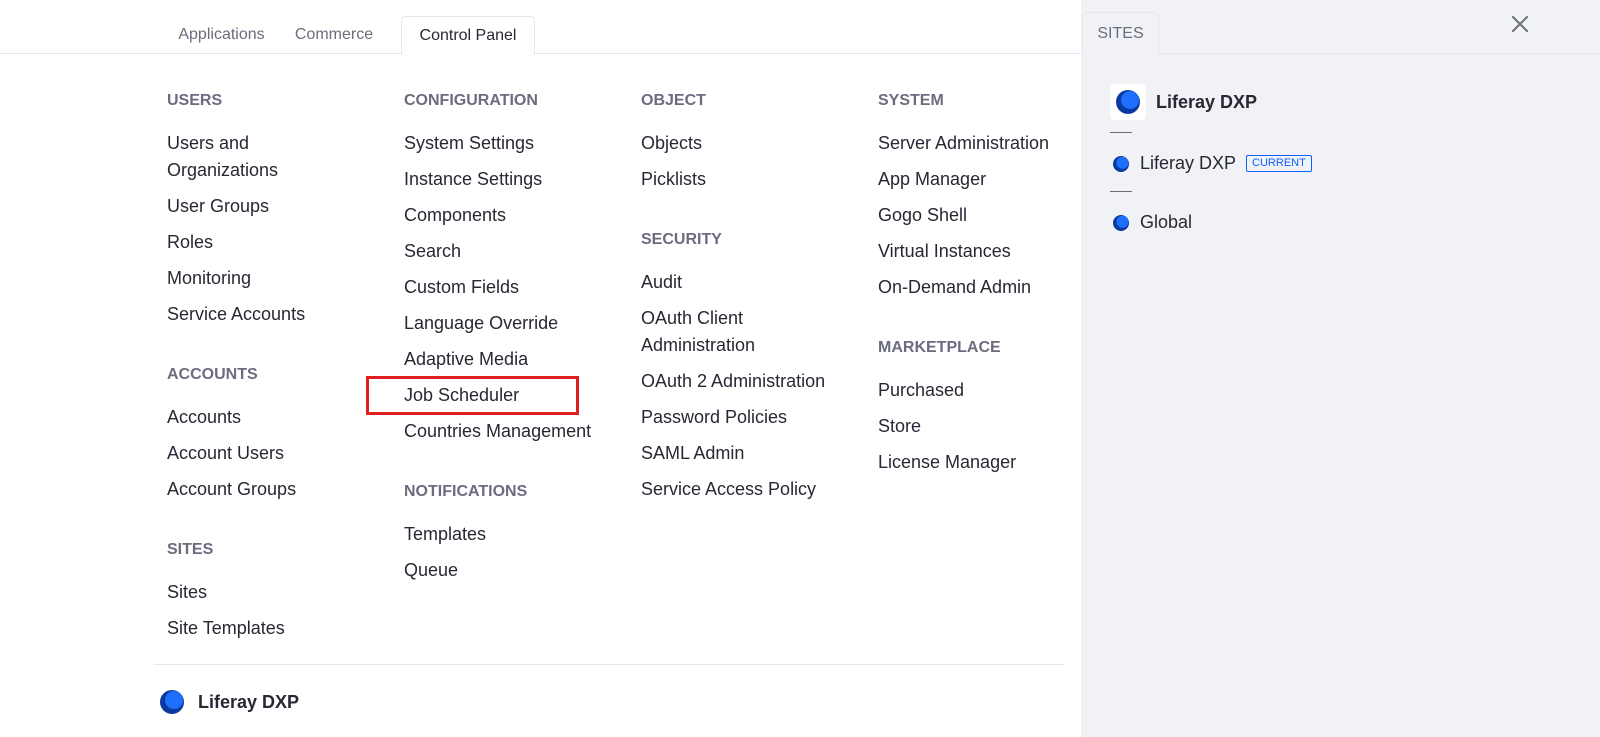 This screenshot has height=737, width=1600. Describe the element at coordinates (514, 179) in the screenshot. I see `menu-item-instance-settings: Instance Settings` at that location.